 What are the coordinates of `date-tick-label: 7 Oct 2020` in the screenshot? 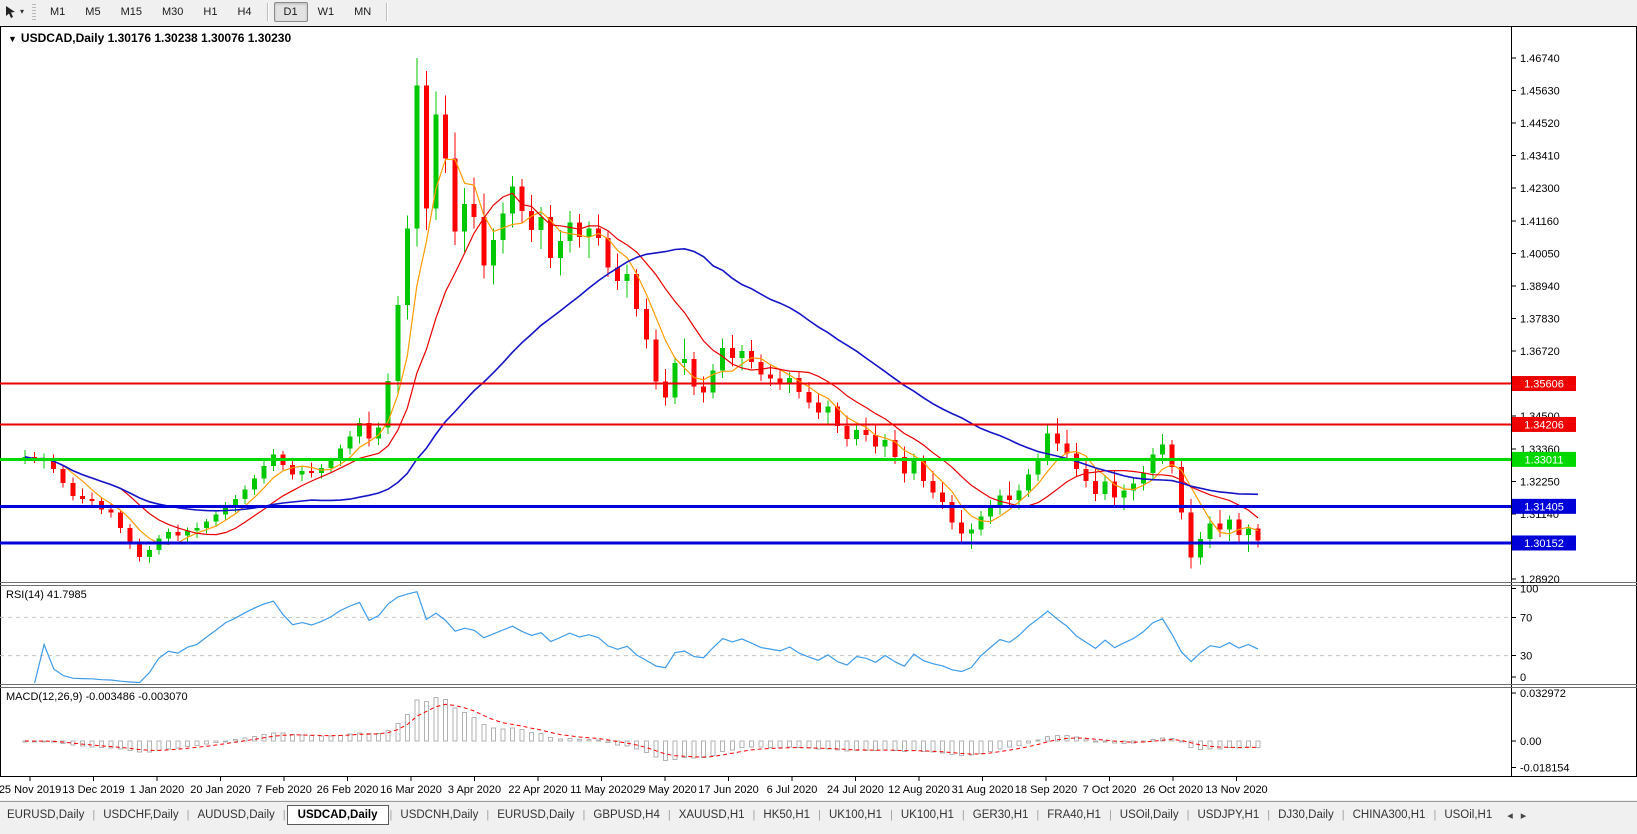 It's located at (1110, 790).